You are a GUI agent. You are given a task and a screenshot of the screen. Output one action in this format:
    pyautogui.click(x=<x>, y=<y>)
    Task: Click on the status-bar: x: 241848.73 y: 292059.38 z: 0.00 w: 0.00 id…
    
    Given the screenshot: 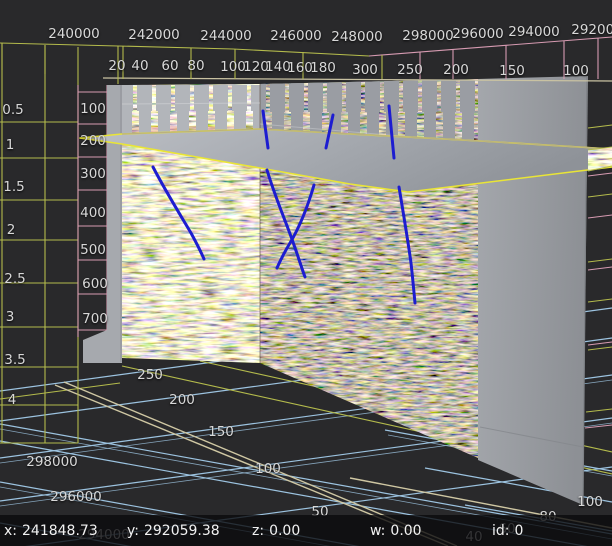 What is the action you would take?
    pyautogui.click(x=306, y=530)
    